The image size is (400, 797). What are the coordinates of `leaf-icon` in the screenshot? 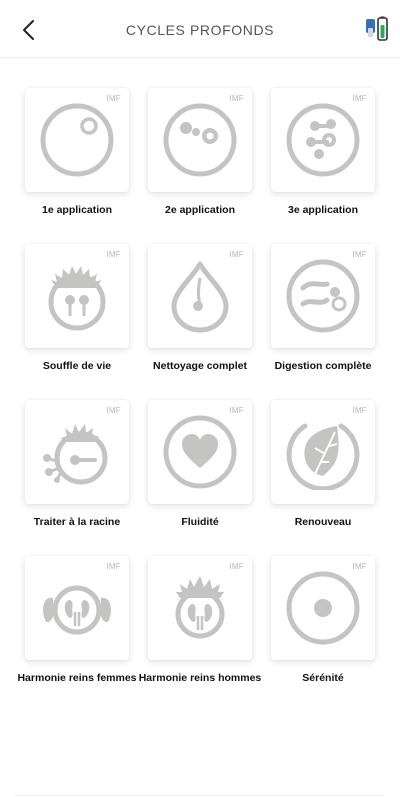 It's located at (323, 456).